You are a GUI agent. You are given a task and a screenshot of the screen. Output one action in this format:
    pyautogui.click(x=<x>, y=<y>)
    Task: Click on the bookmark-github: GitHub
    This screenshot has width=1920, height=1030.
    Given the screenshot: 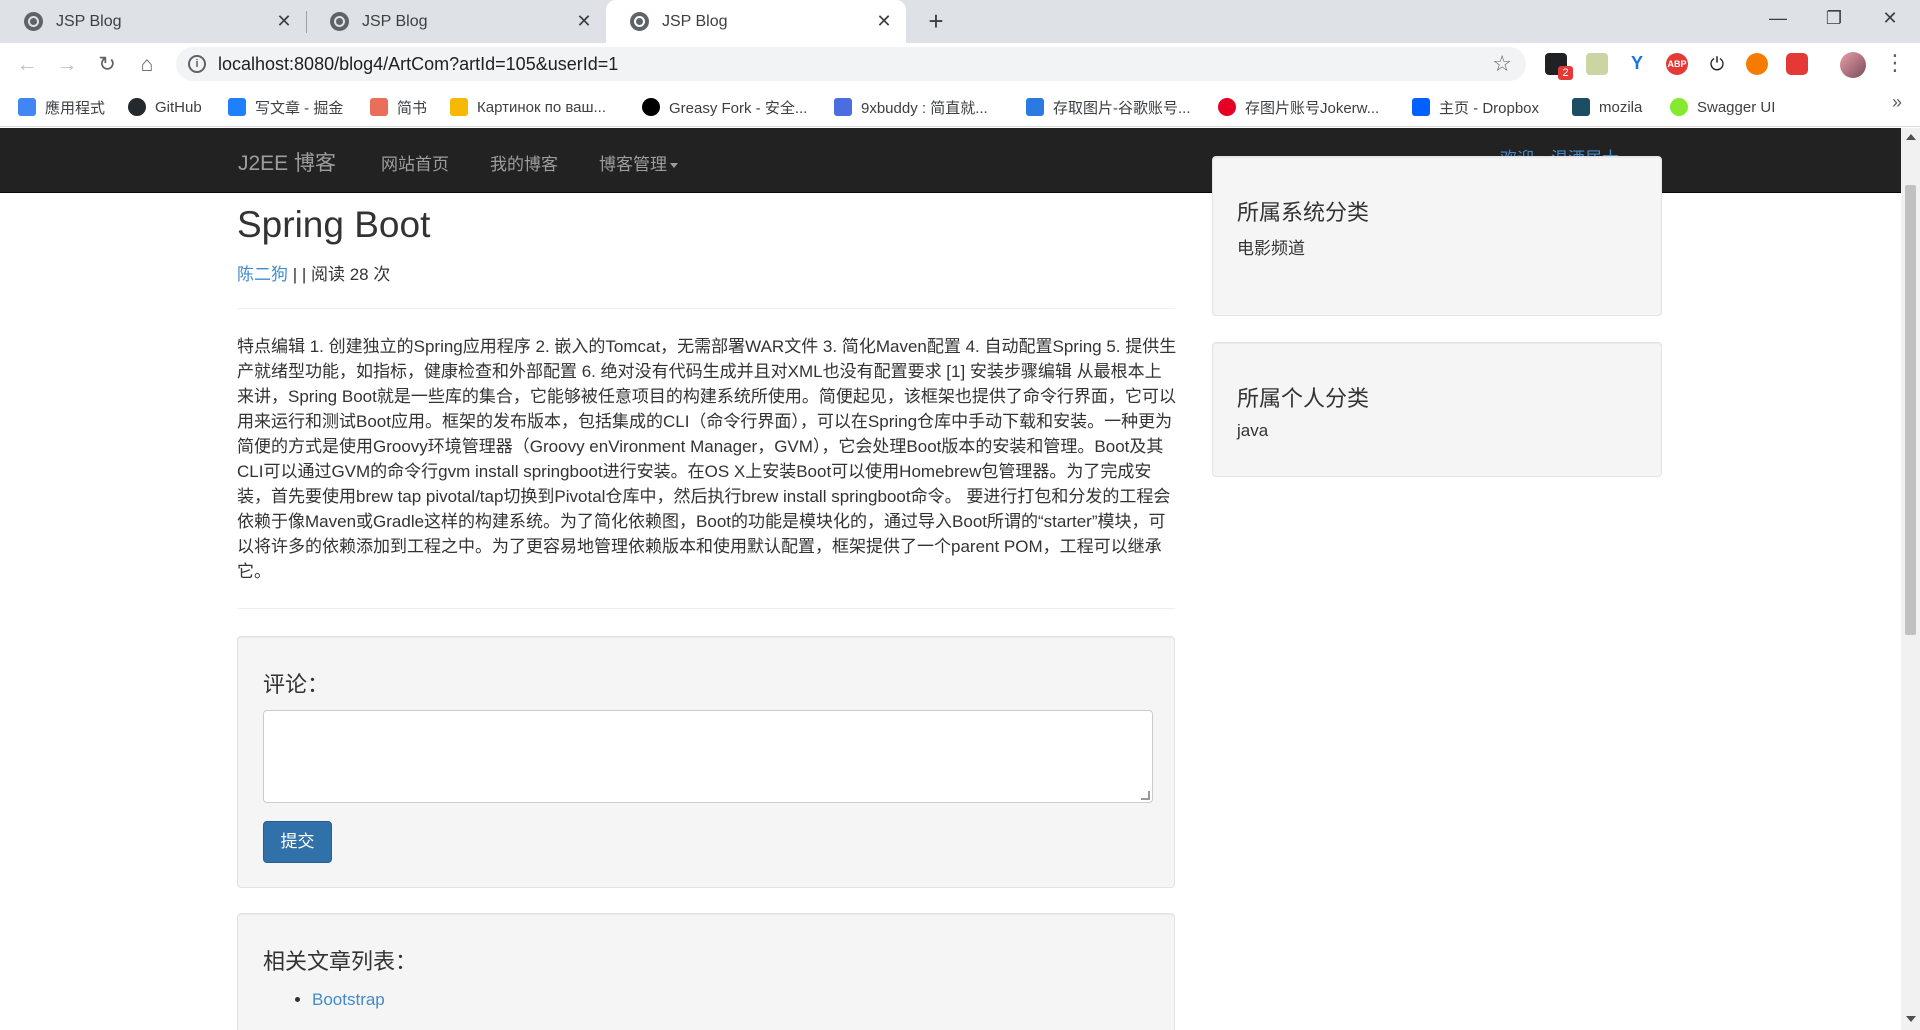 What is the action you would take?
    pyautogui.click(x=165, y=107)
    